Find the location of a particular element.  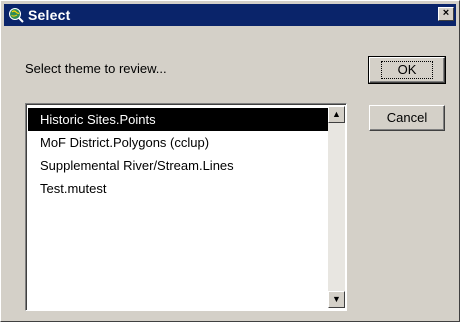

vertical-scrollbar: ▲ ▼ is located at coordinates (336, 207).